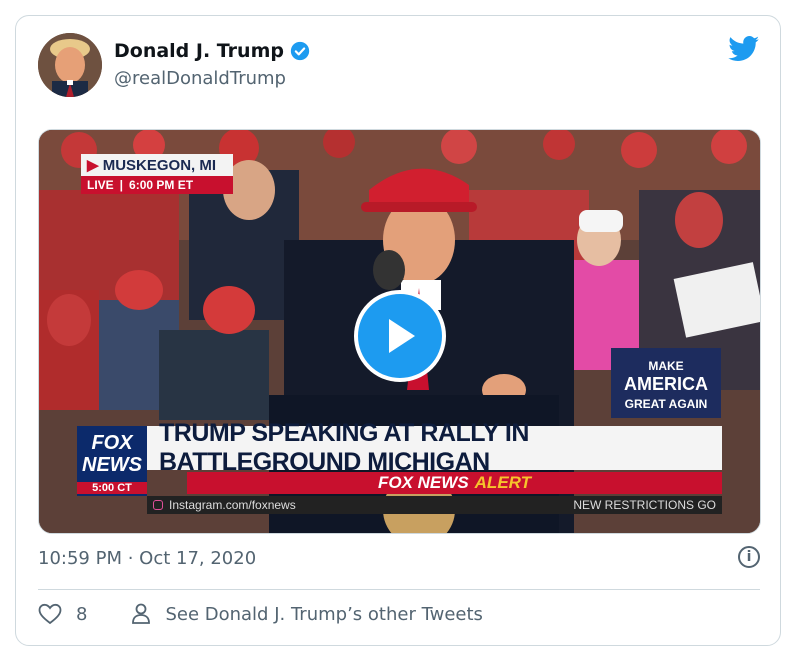 This screenshot has width=799, height=665. What do you see at coordinates (50, 614) in the screenshot?
I see `heart-icon` at bounding box center [50, 614].